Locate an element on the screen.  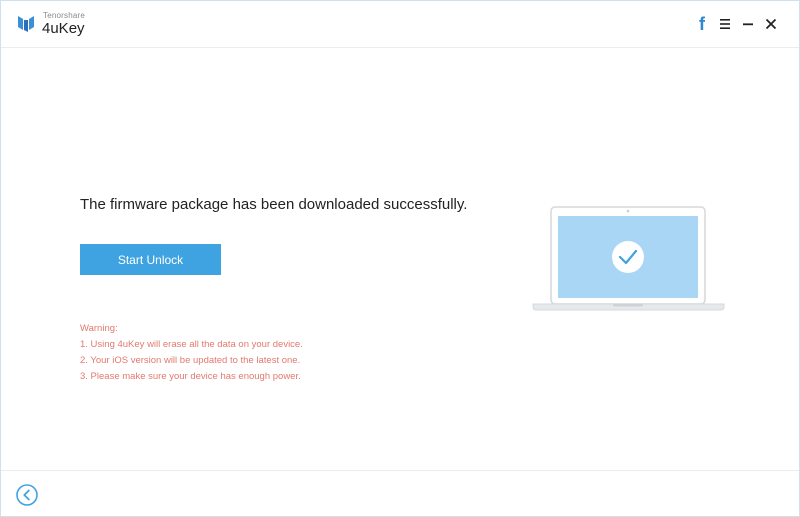
facebook-icon: f is located at coordinates (702, 24).